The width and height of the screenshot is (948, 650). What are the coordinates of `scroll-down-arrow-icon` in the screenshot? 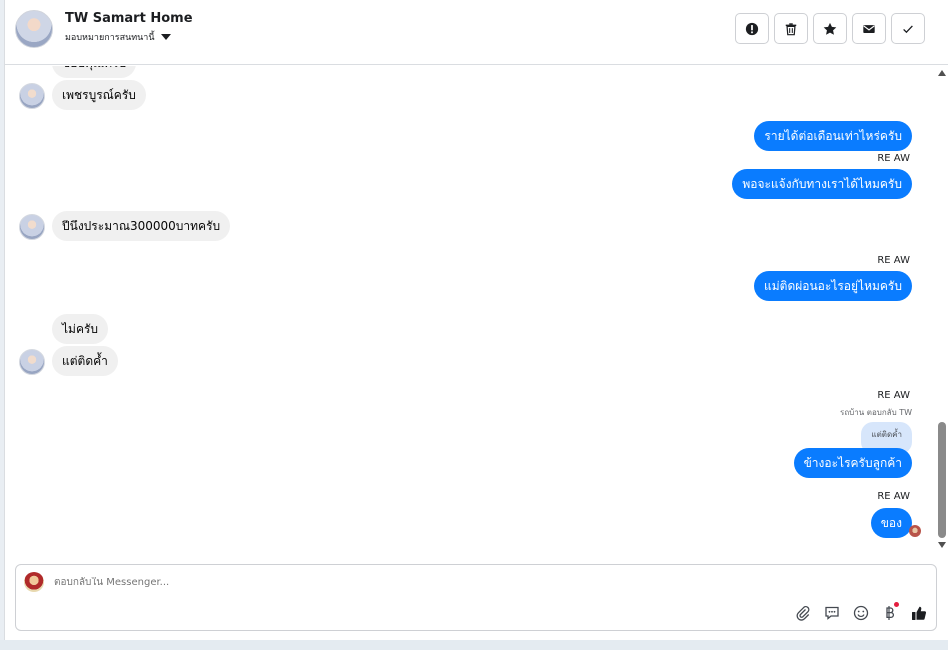 It's located at (942, 545).